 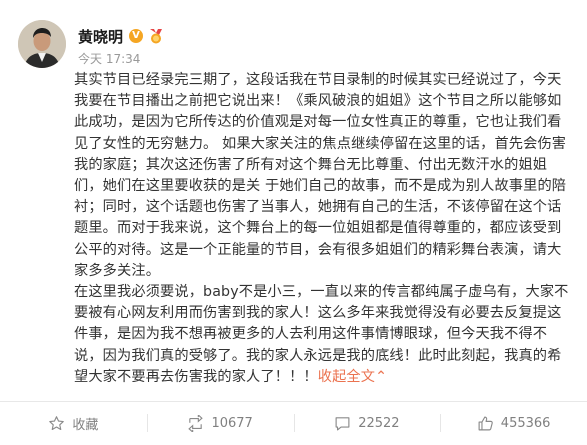 What do you see at coordinates (232, 423) in the screenshot?
I see `repost-count: 10677` at bounding box center [232, 423].